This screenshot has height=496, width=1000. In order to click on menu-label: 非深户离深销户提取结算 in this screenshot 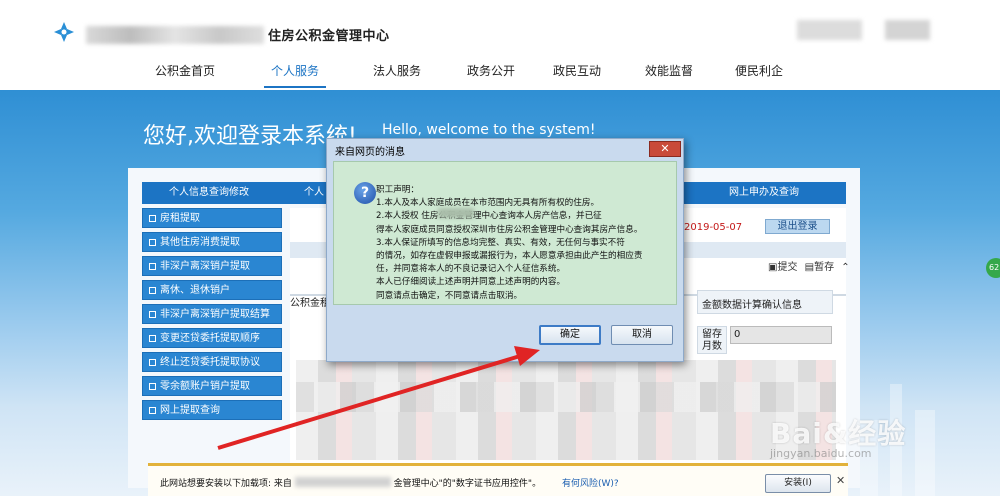, I will do `click(215, 314)`.